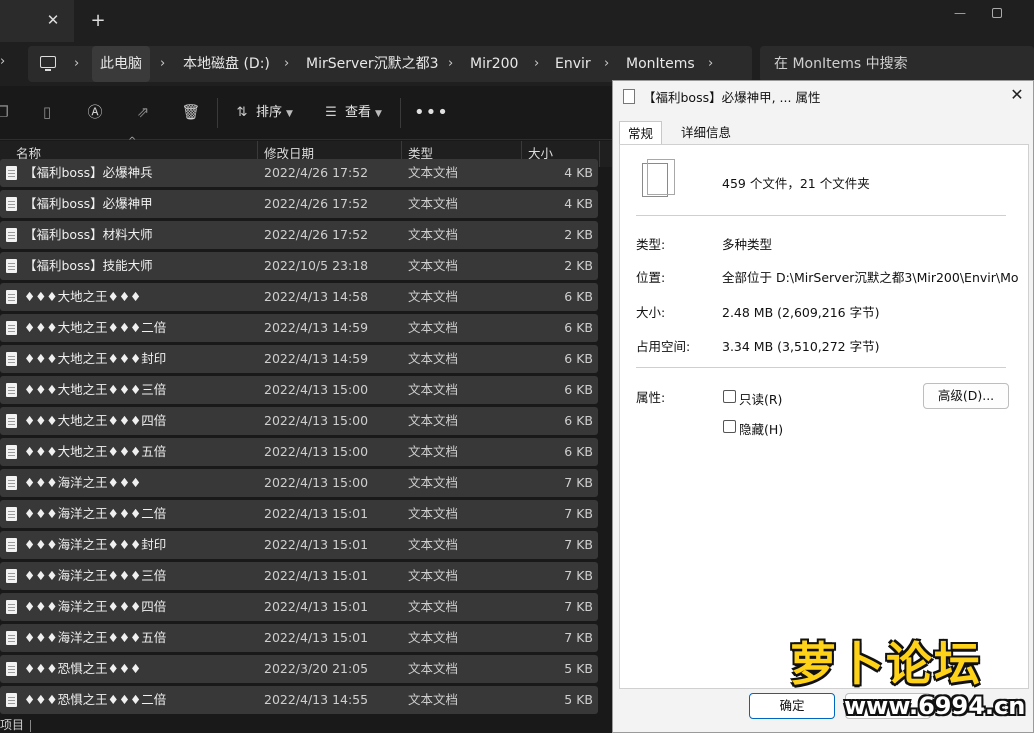 The height and width of the screenshot is (733, 1034). What do you see at coordinates (31, 725) in the screenshot?
I see `status-divider` at bounding box center [31, 725].